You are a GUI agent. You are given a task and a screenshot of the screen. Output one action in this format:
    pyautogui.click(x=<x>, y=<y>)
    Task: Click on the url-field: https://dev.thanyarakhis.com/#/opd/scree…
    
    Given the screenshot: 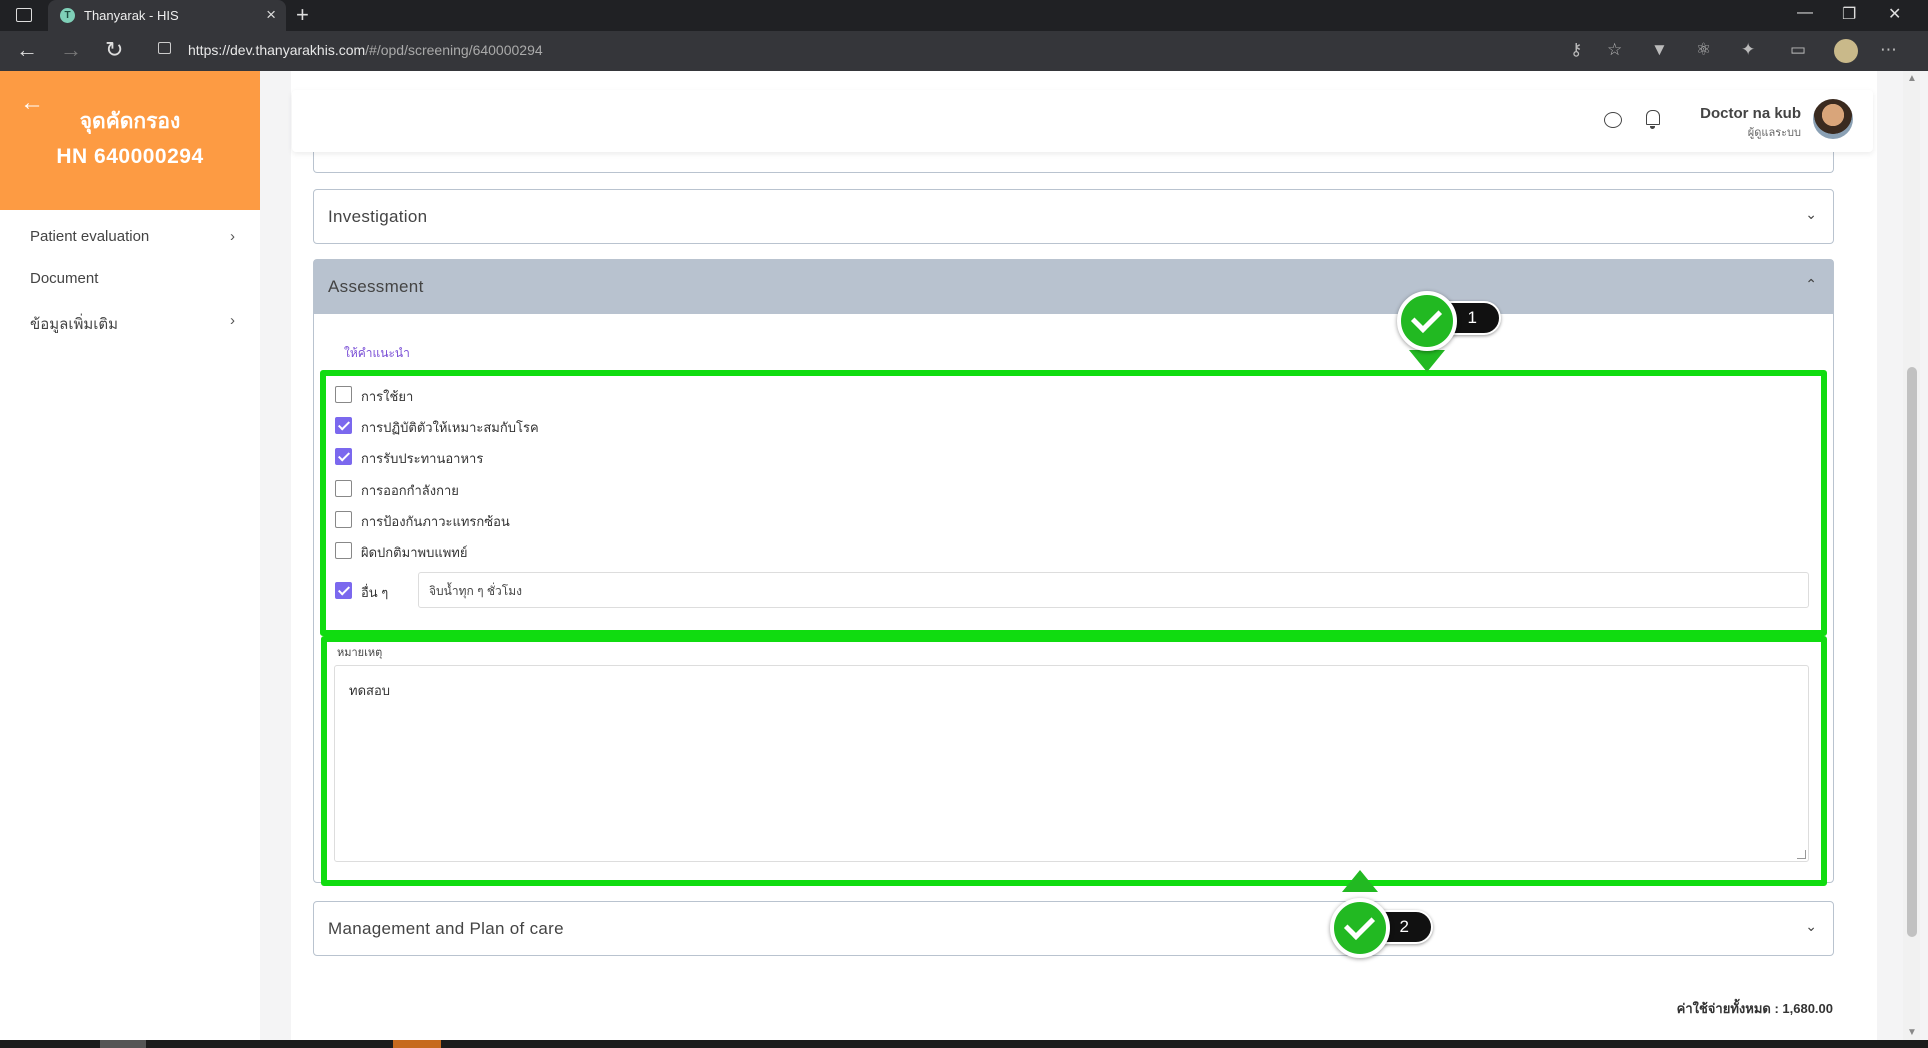 What is the action you would take?
    pyautogui.click(x=365, y=50)
    